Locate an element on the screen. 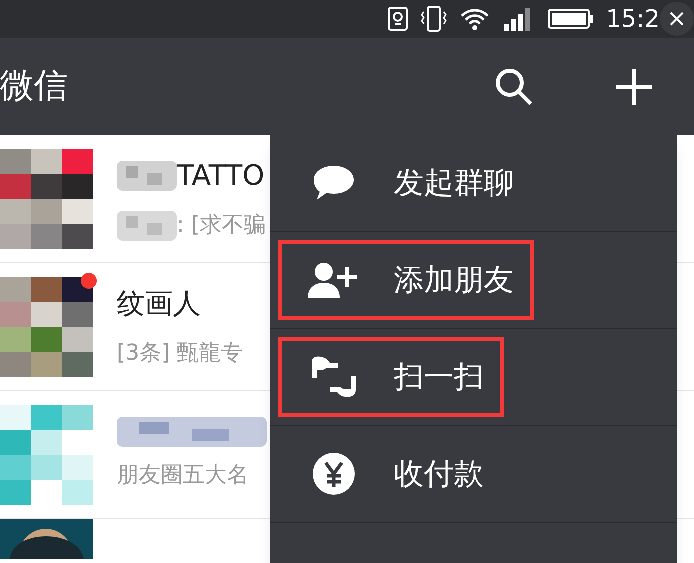 The height and width of the screenshot is (563, 694). chat-name: 纹画人 is located at coordinates (159, 304).